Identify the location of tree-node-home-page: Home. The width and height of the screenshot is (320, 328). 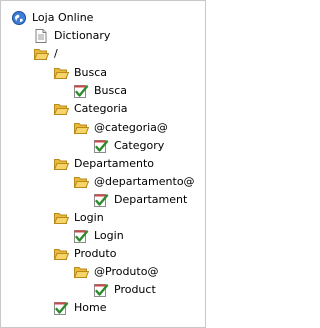
(79, 308).